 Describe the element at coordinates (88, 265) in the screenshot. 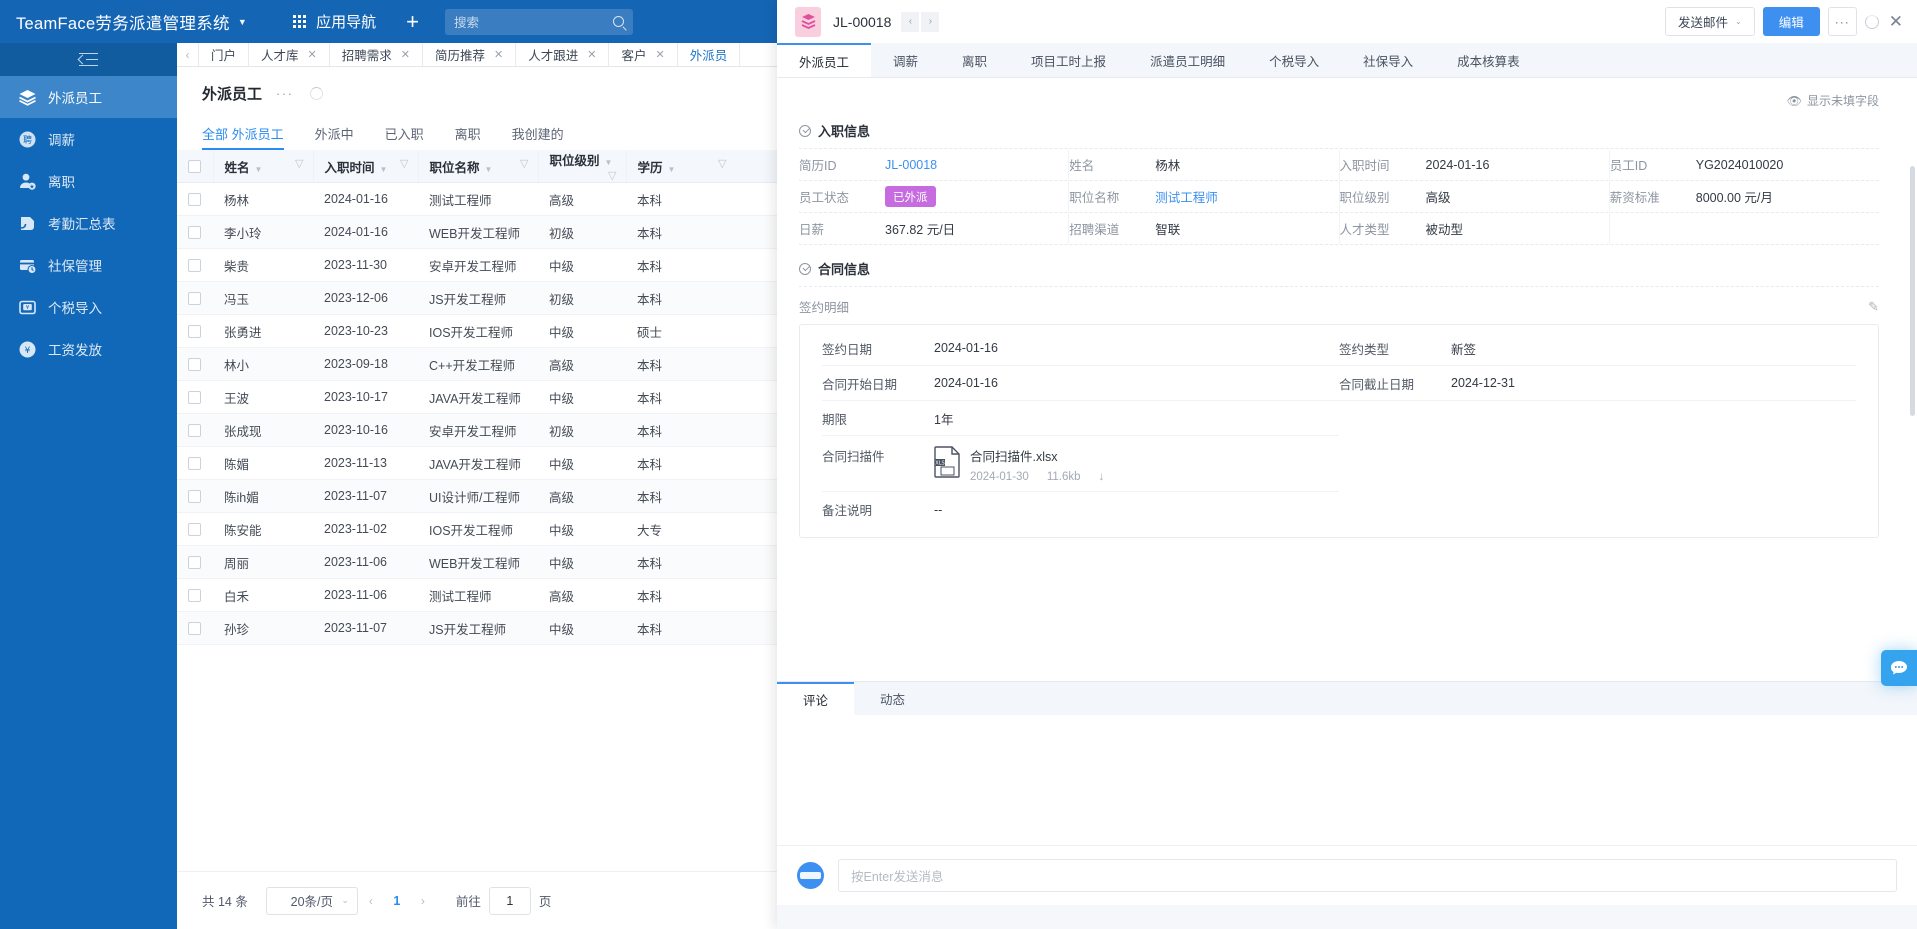

I see `sidebar-item-social-insurance: 社保管理` at that location.